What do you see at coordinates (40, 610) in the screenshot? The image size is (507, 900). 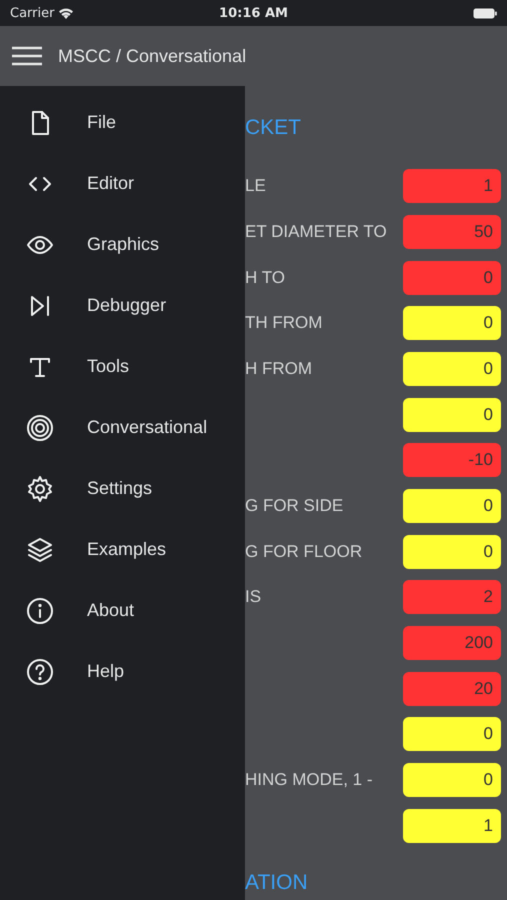 I see `info-icon` at bounding box center [40, 610].